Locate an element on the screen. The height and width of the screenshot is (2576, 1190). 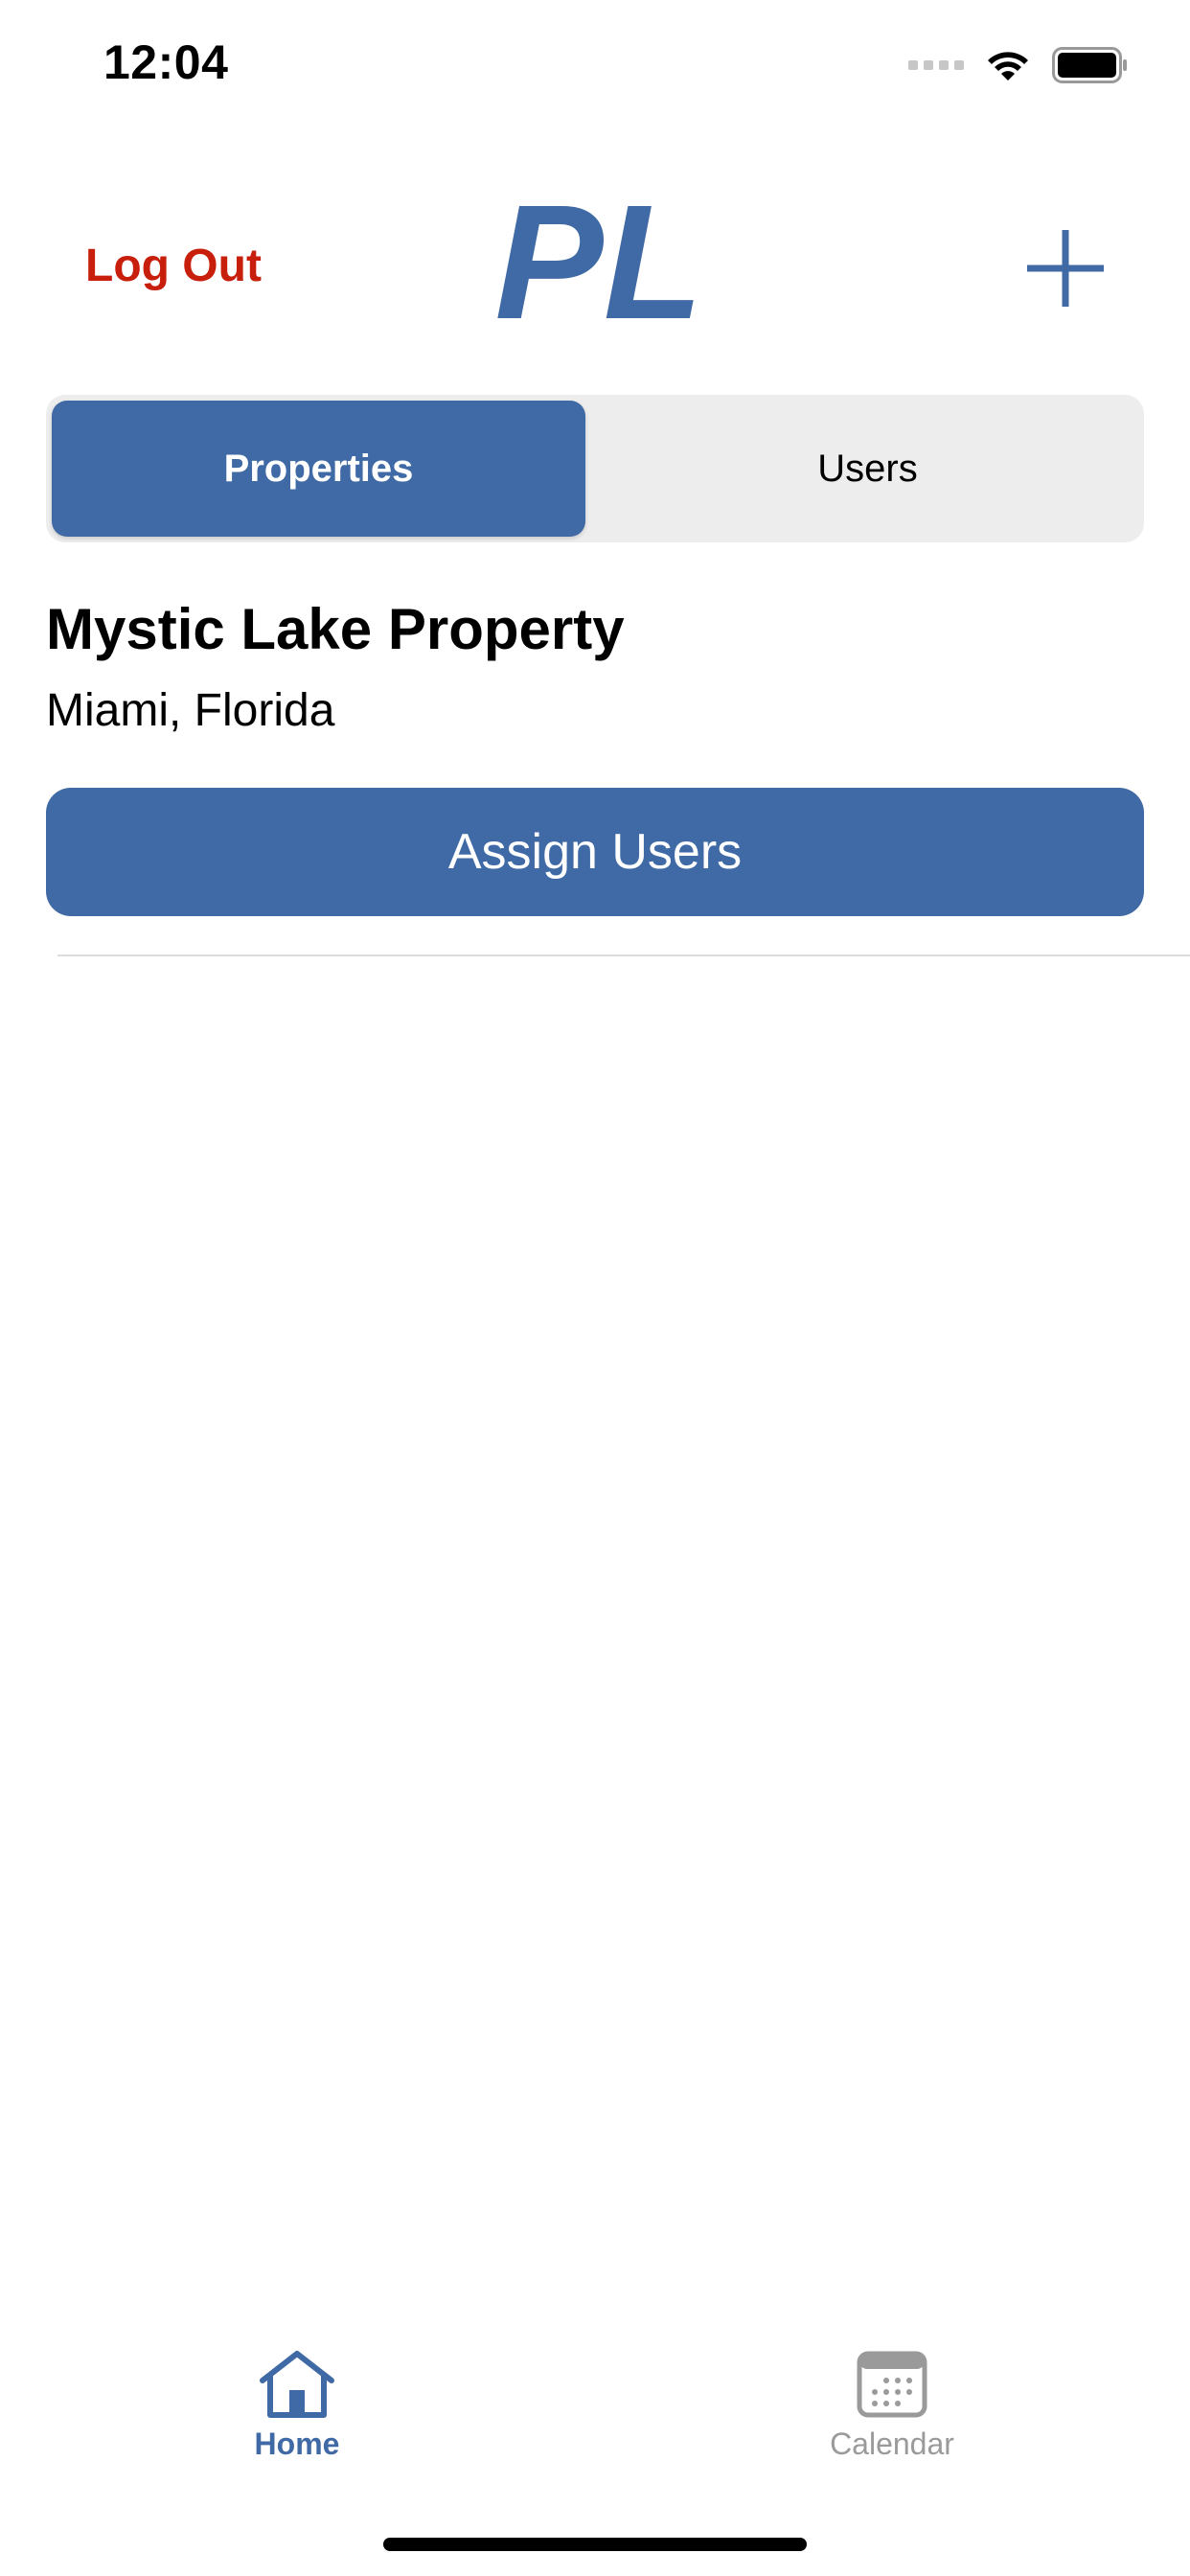
tab-home: Home is located at coordinates (297, 2415).